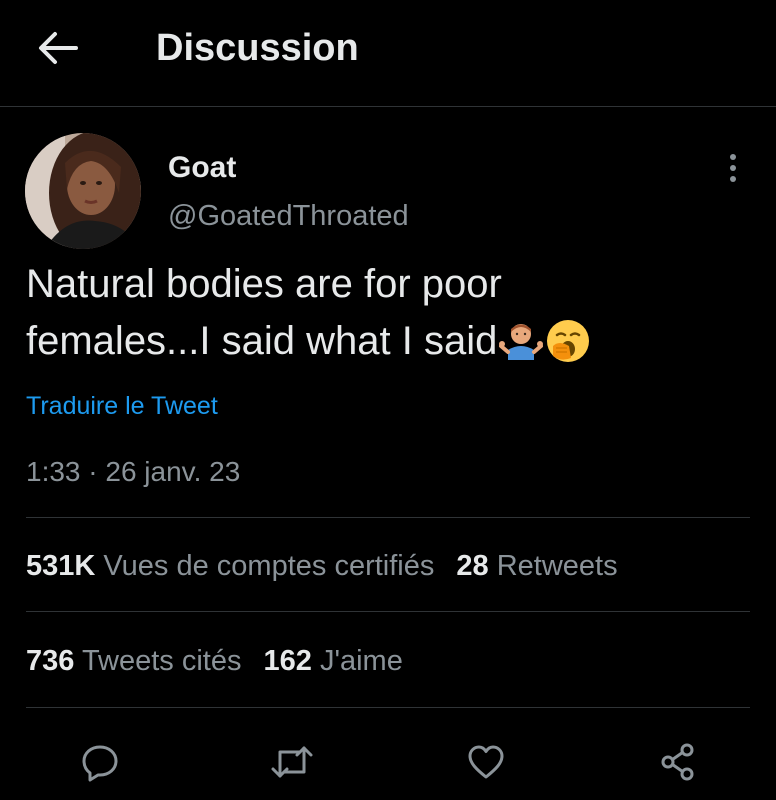 Image resolution: width=776 pixels, height=800 pixels. I want to click on avatar-image, so click(83, 191).